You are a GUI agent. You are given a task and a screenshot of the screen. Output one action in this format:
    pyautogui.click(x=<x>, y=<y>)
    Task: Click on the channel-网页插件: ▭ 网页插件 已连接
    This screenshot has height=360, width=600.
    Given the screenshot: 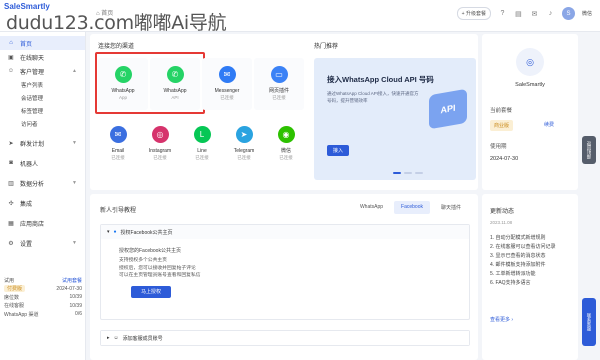 What is the action you would take?
    pyautogui.click(x=279, y=84)
    